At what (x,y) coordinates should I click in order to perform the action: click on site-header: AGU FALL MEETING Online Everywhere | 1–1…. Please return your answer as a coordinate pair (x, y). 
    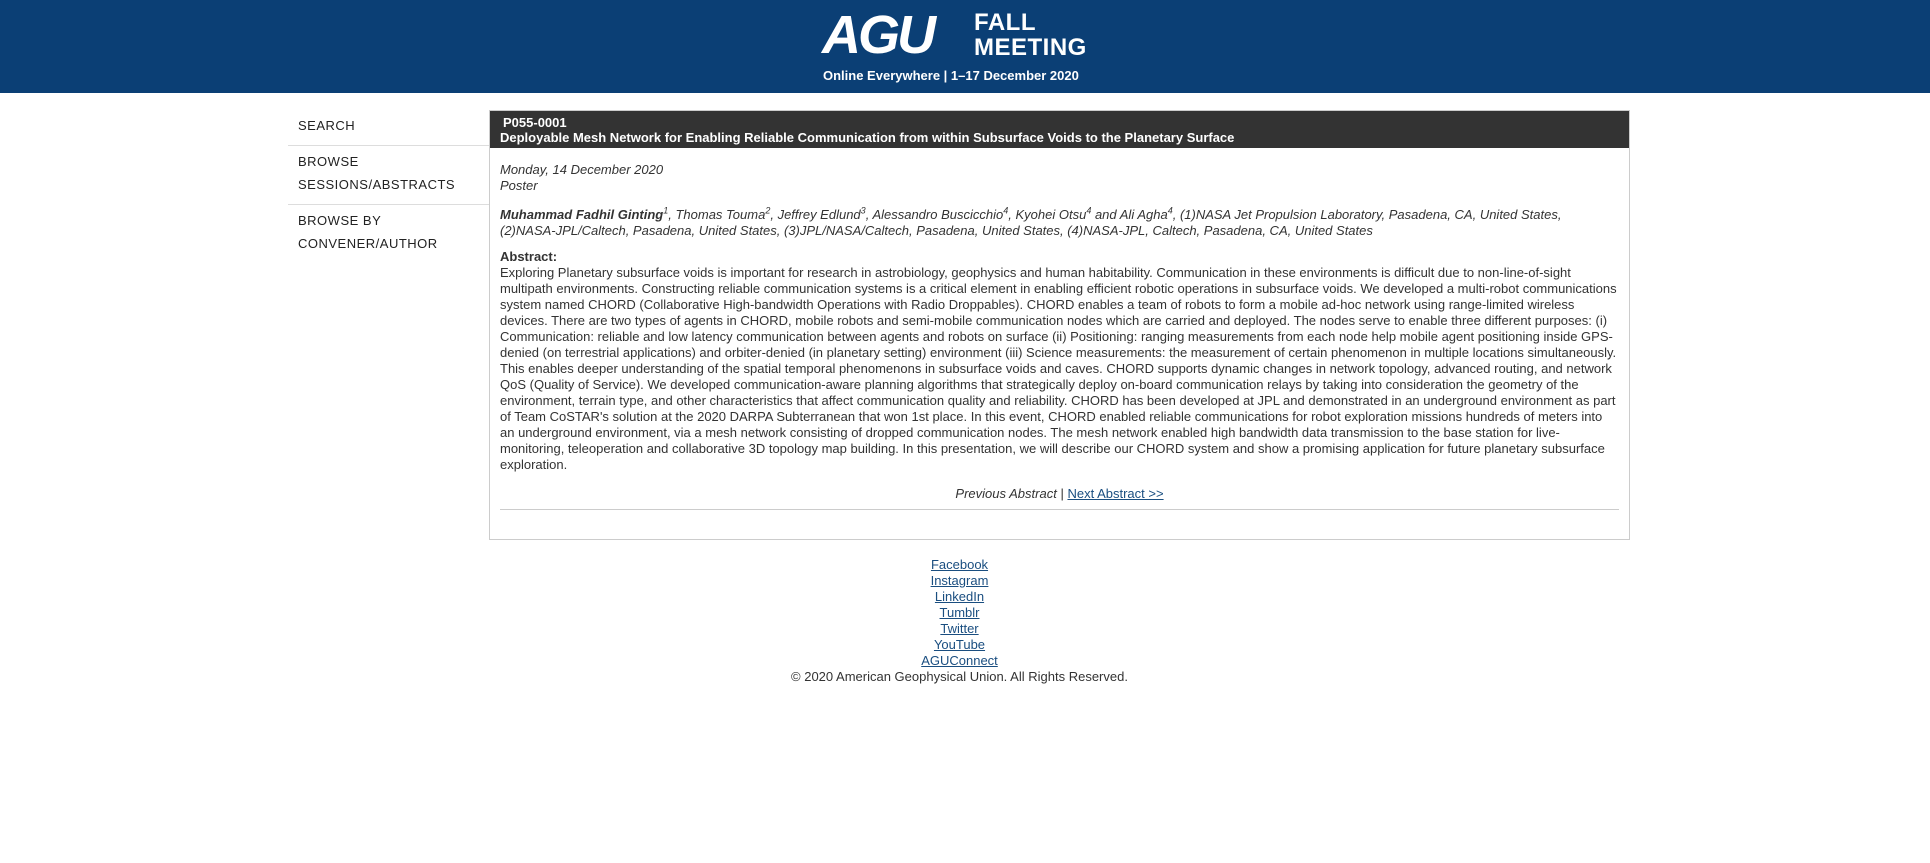
    Looking at the image, I should click on (965, 46).